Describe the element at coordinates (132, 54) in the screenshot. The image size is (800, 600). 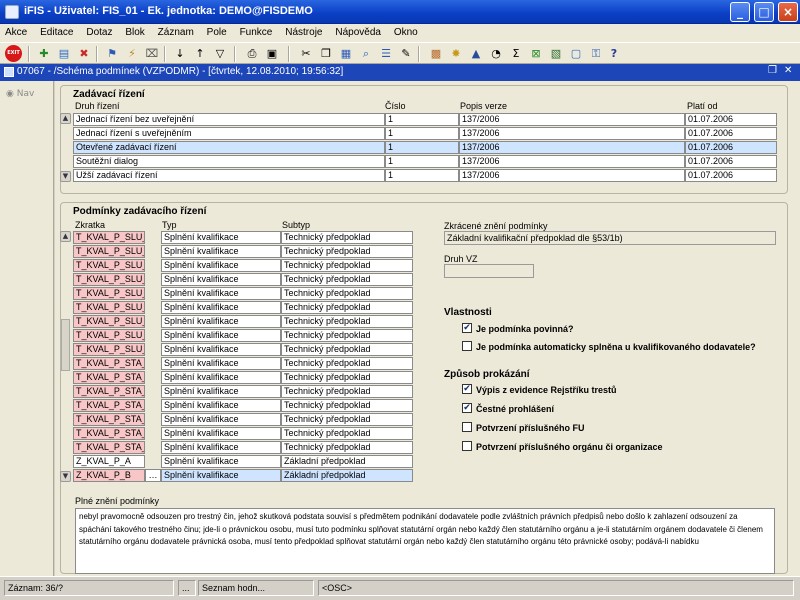
I see `execute-query-icon: ⚡` at that location.